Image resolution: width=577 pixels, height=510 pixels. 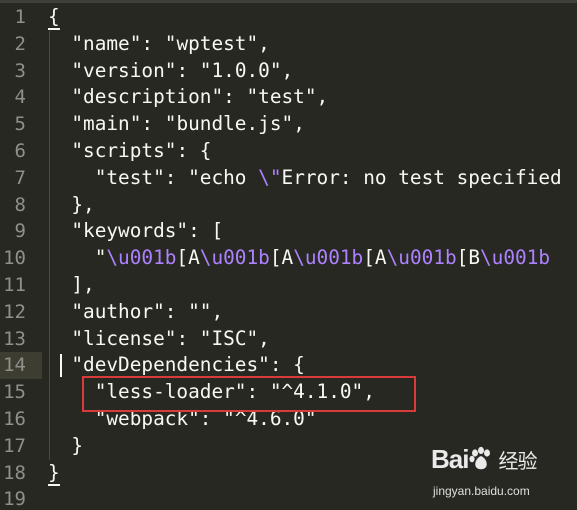 I want to click on code-text: "author": "",, so click(x=135, y=312).